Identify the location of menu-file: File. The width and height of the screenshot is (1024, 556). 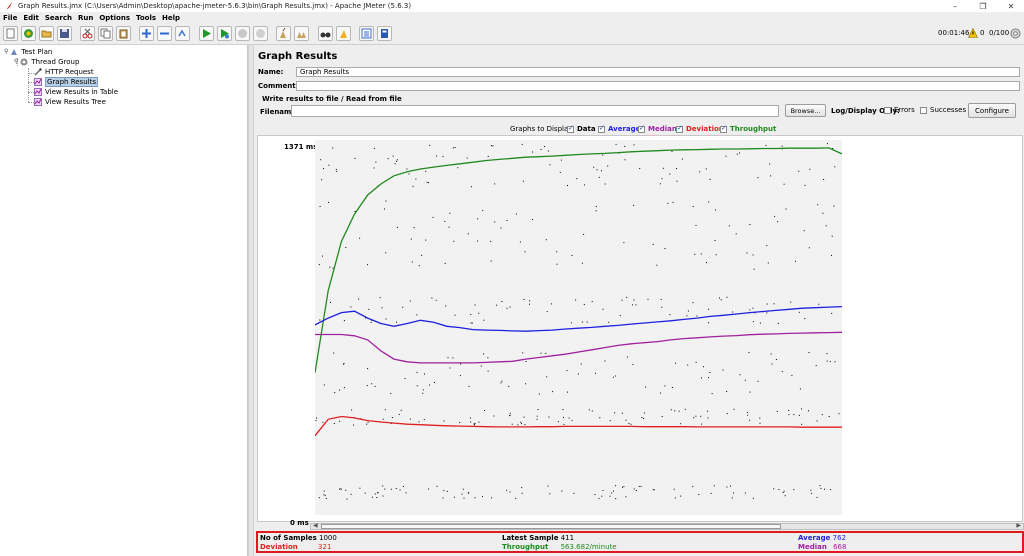
(10, 18).